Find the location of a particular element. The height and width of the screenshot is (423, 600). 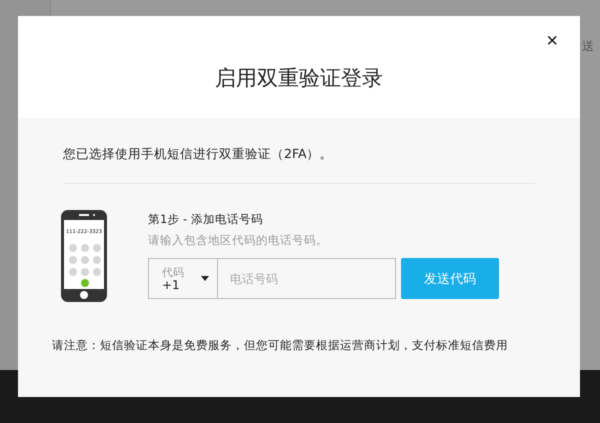

step-hint: 请输入包含地区代码的电话号码。 is located at coordinates (238, 240).